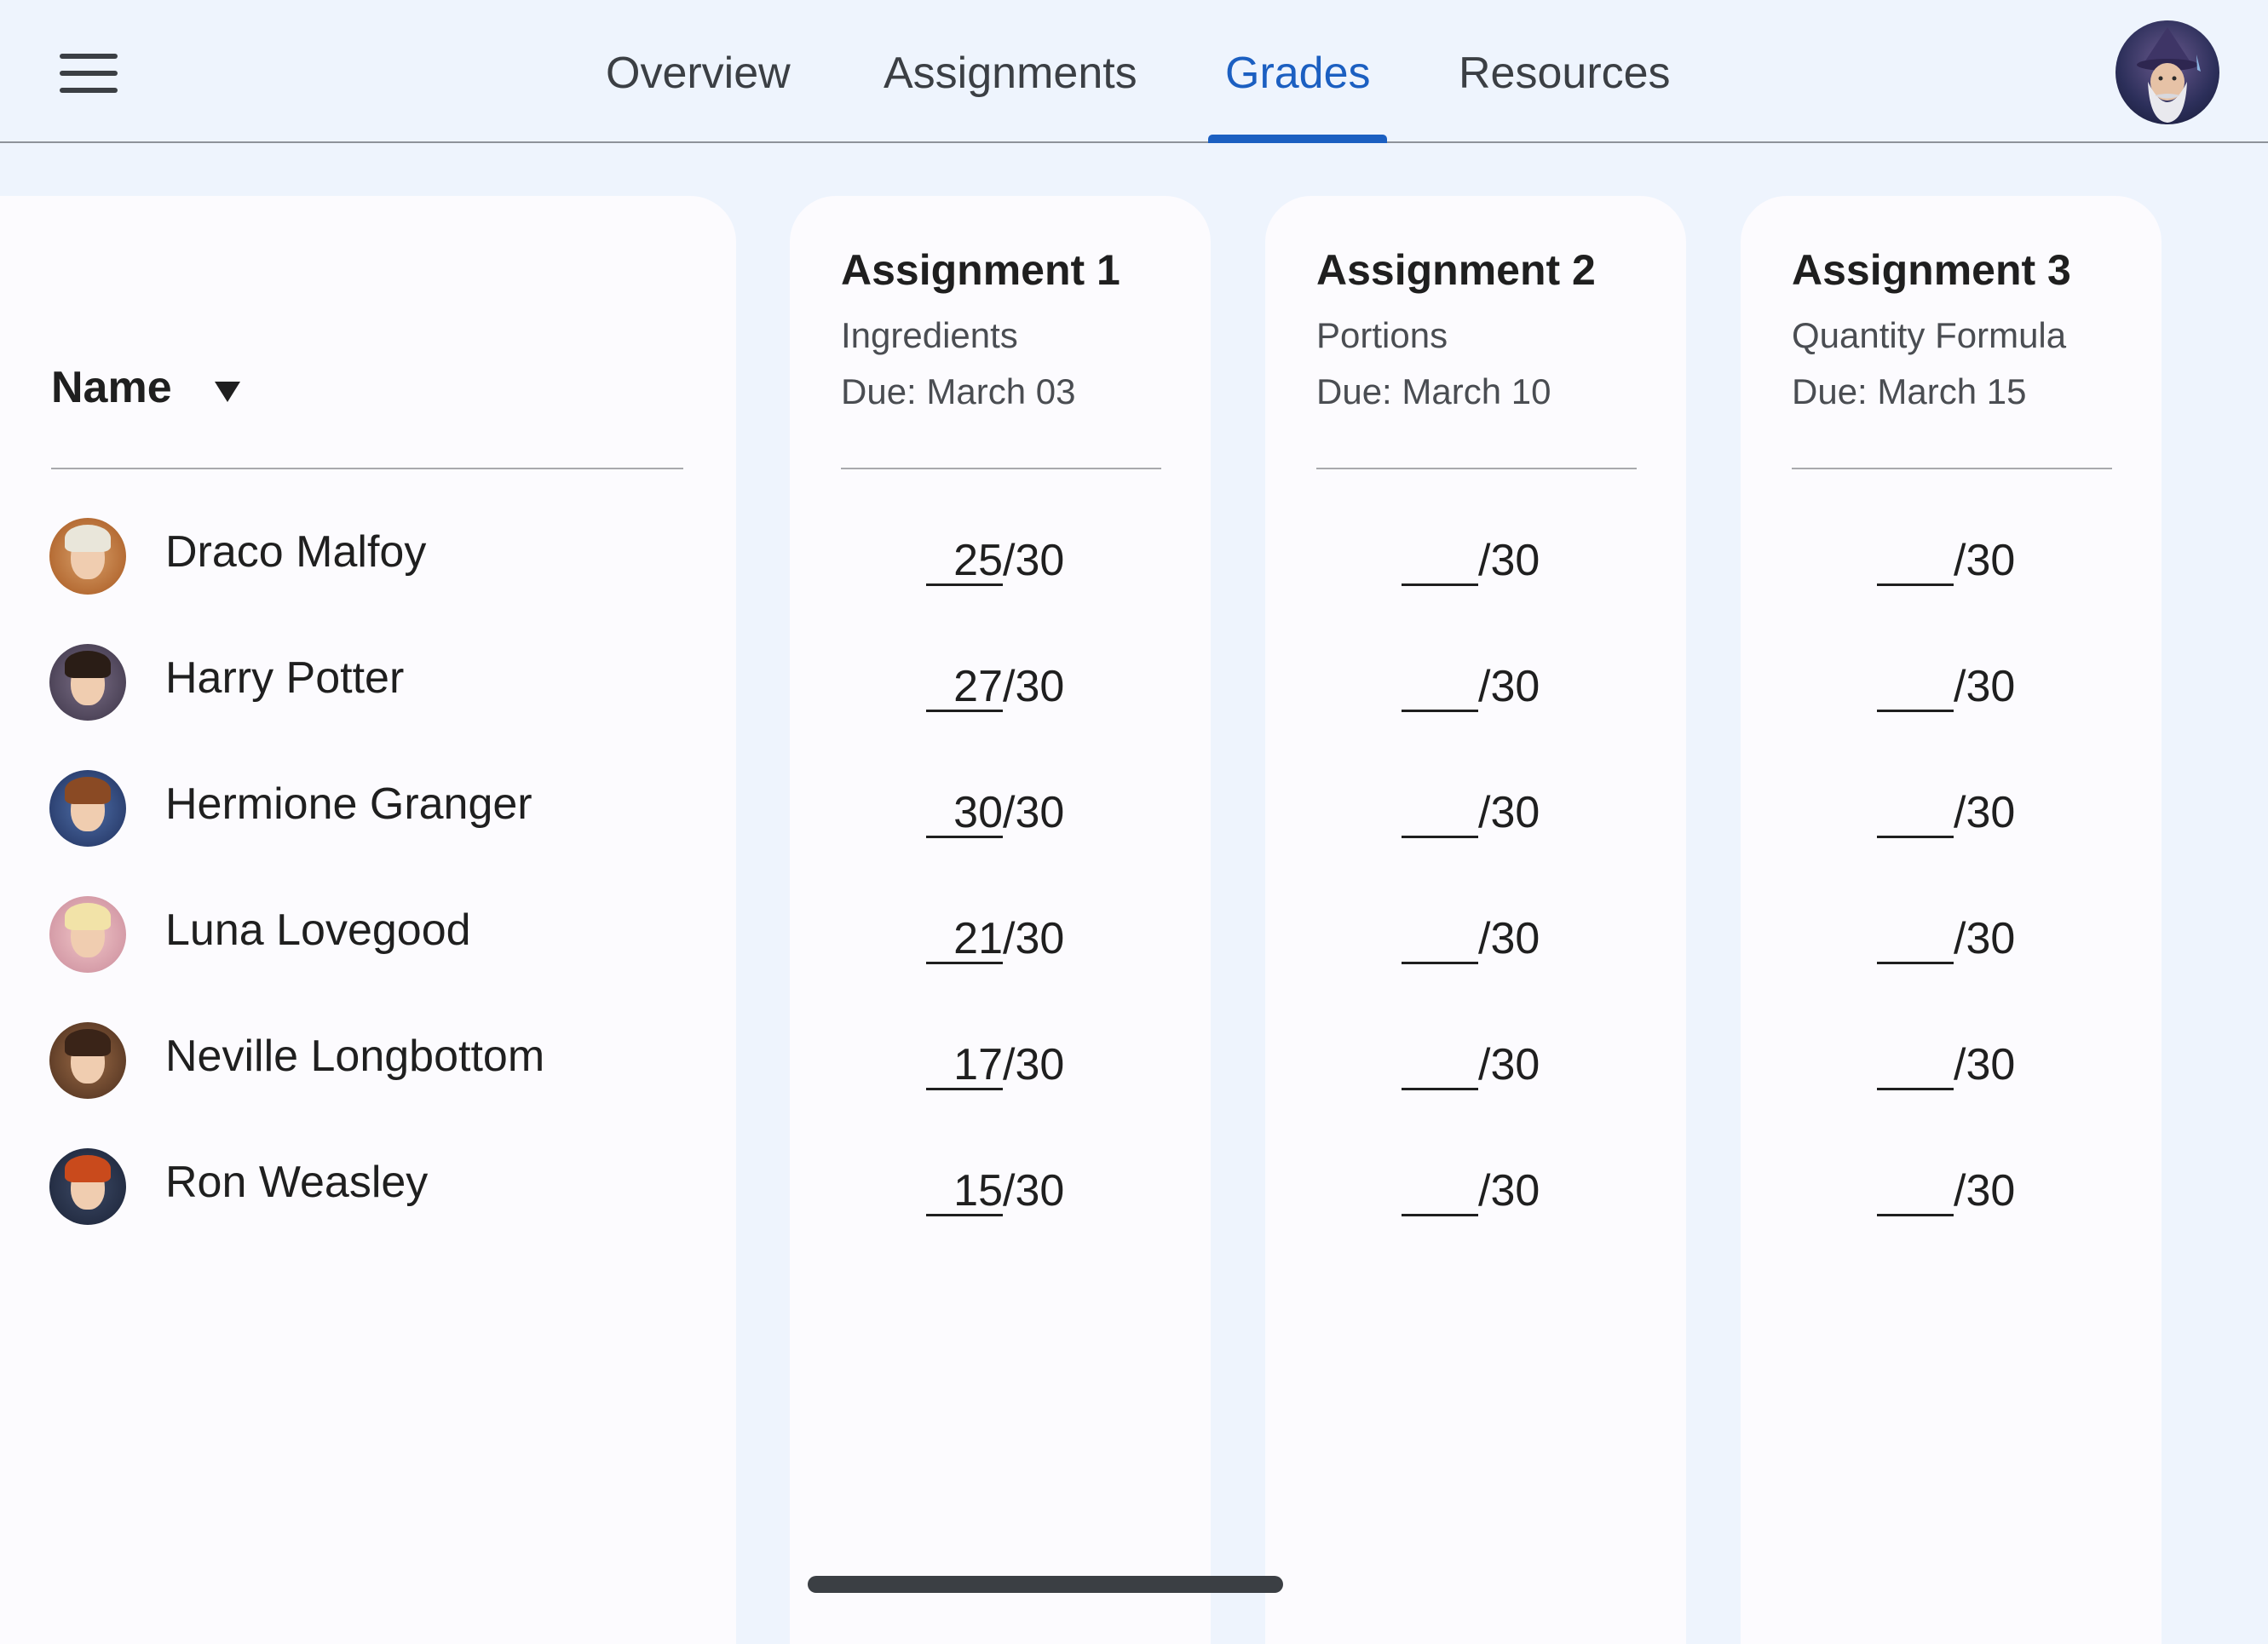 The width and height of the screenshot is (2268, 1644). I want to click on grade-score: 21, so click(965, 938).